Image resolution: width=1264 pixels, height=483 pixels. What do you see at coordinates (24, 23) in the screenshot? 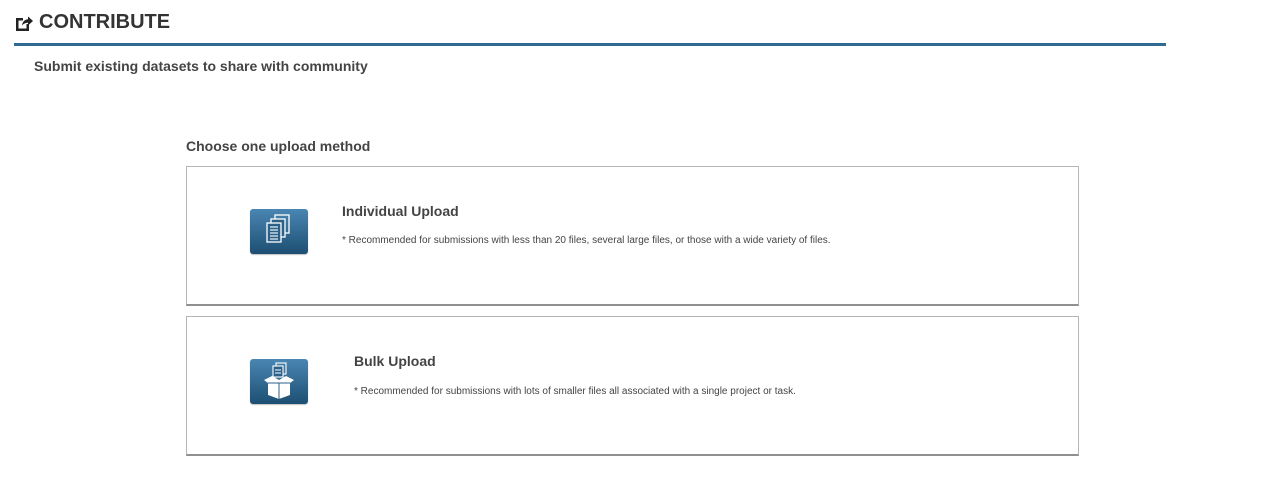
I see `share-edit-icon` at bounding box center [24, 23].